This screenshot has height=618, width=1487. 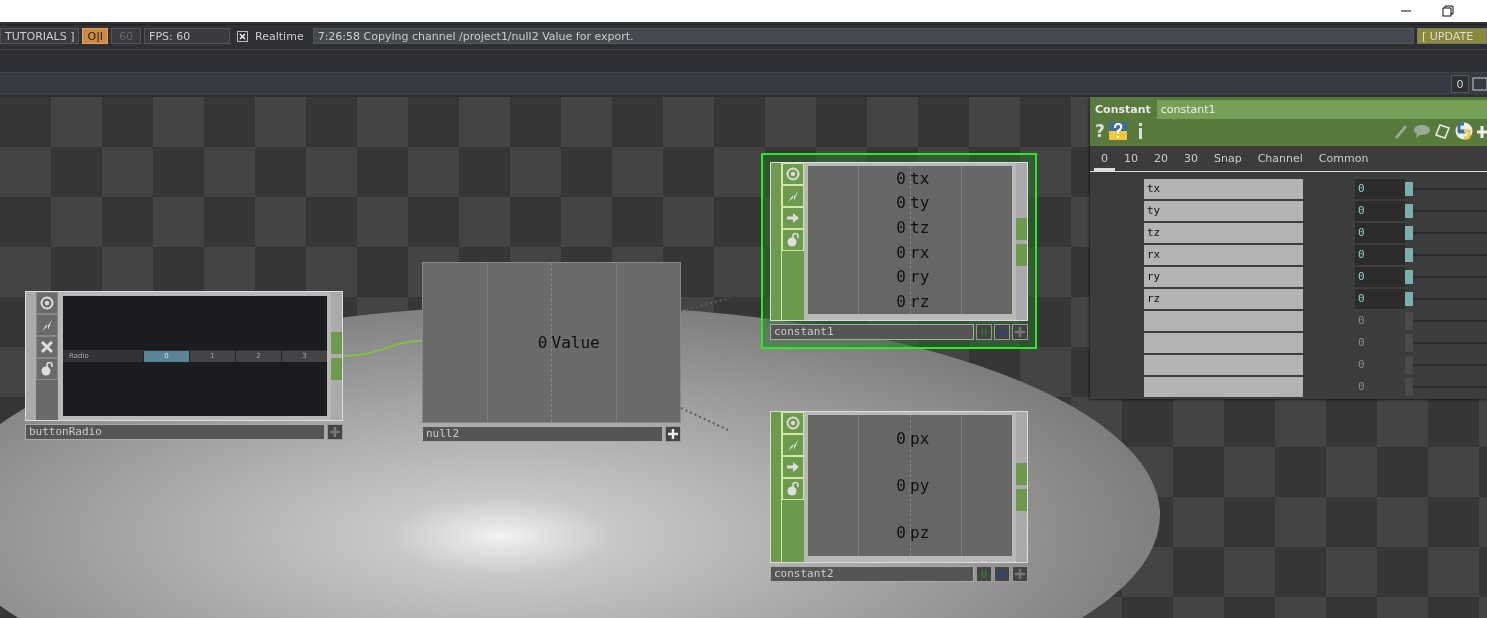 I want to click on python-help-icon, so click(x=1117, y=131).